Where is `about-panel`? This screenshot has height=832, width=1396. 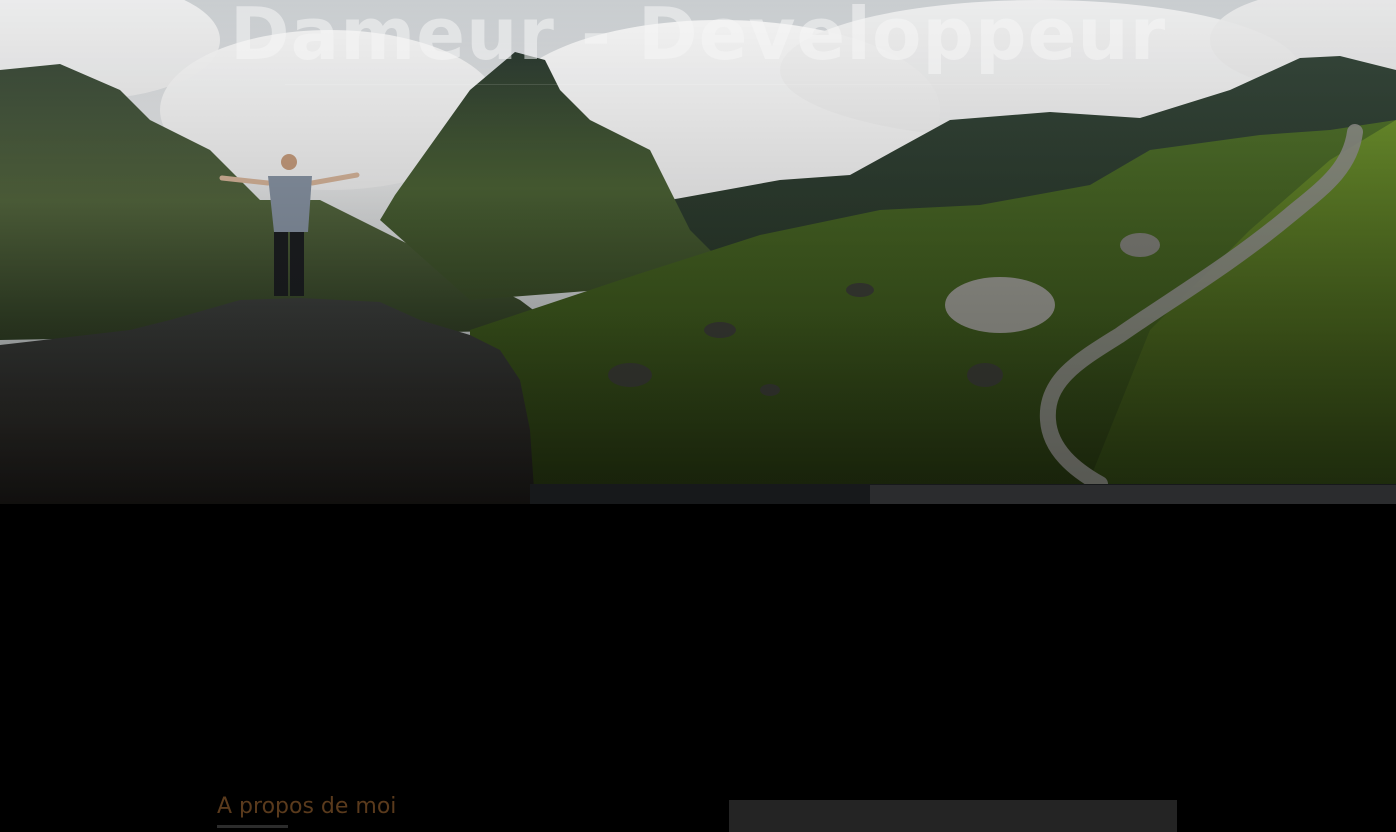
about-panel is located at coordinates (953, 816).